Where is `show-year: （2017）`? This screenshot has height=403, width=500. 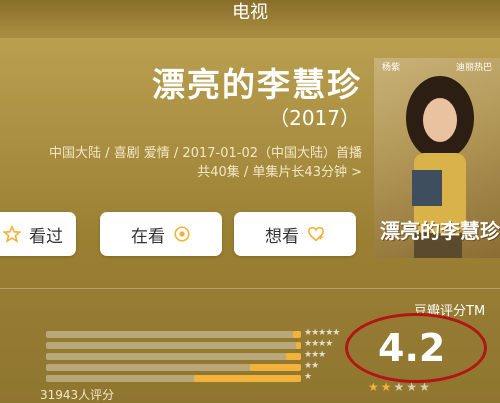
show-year: （2017） is located at coordinates (314, 118).